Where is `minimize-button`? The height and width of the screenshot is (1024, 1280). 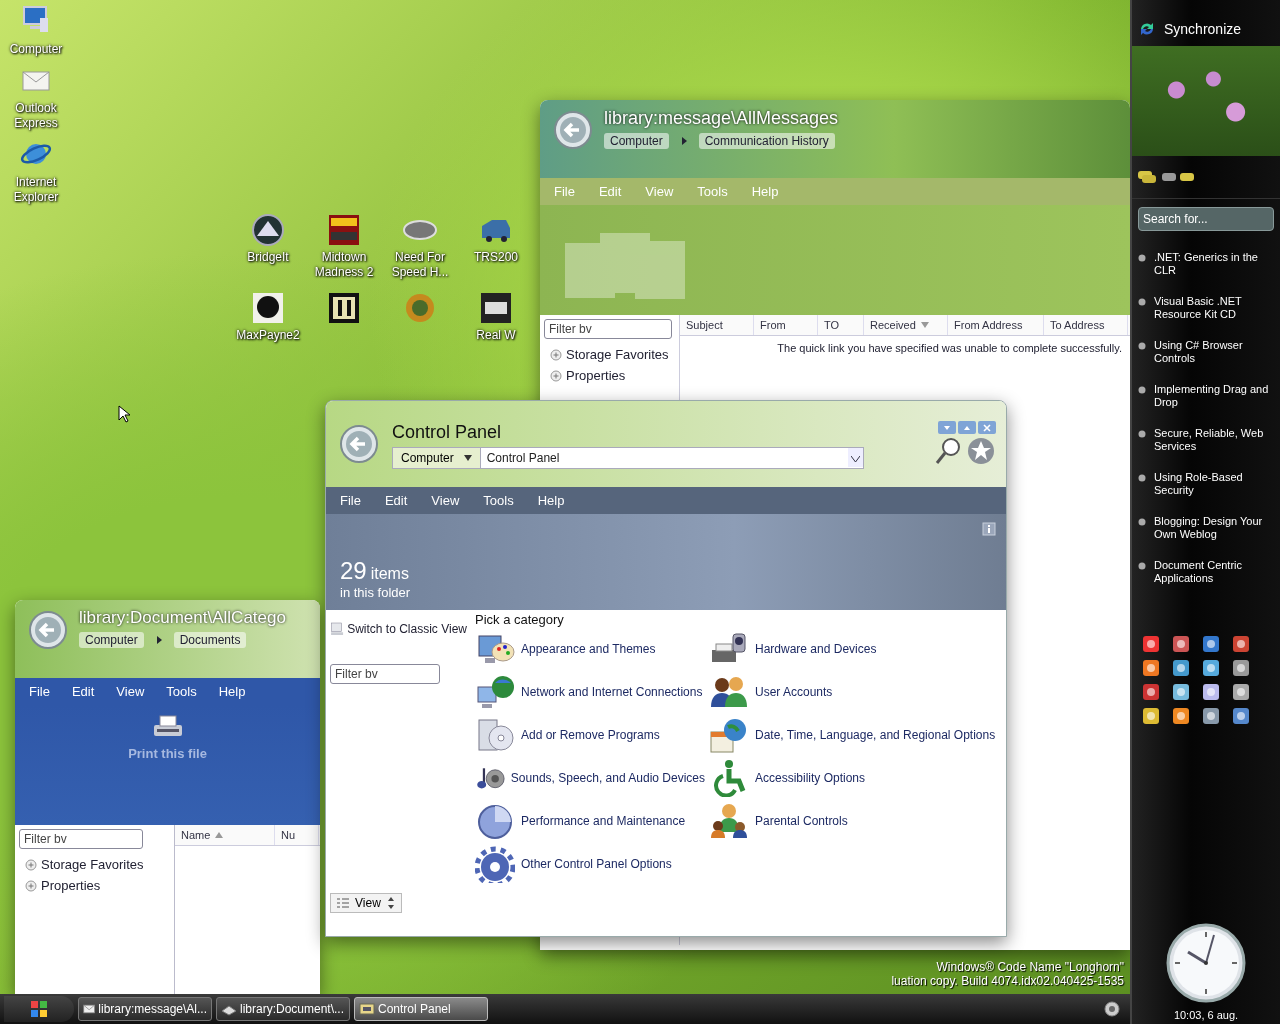 minimize-button is located at coordinates (947, 427).